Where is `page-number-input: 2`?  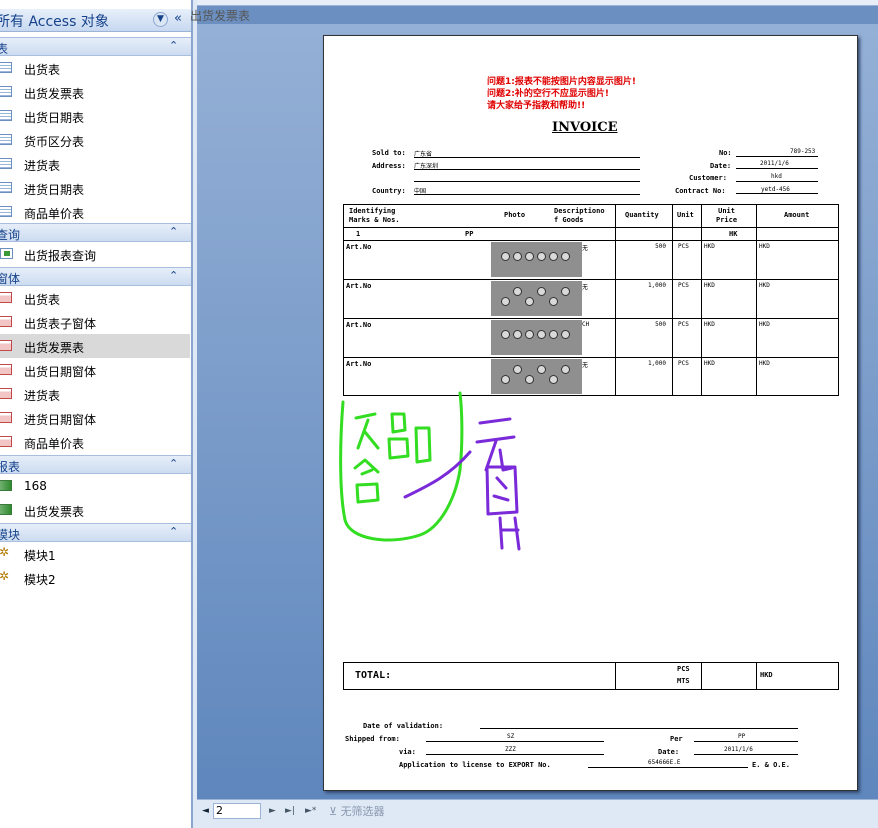
page-number-input: 2 is located at coordinates (237, 811).